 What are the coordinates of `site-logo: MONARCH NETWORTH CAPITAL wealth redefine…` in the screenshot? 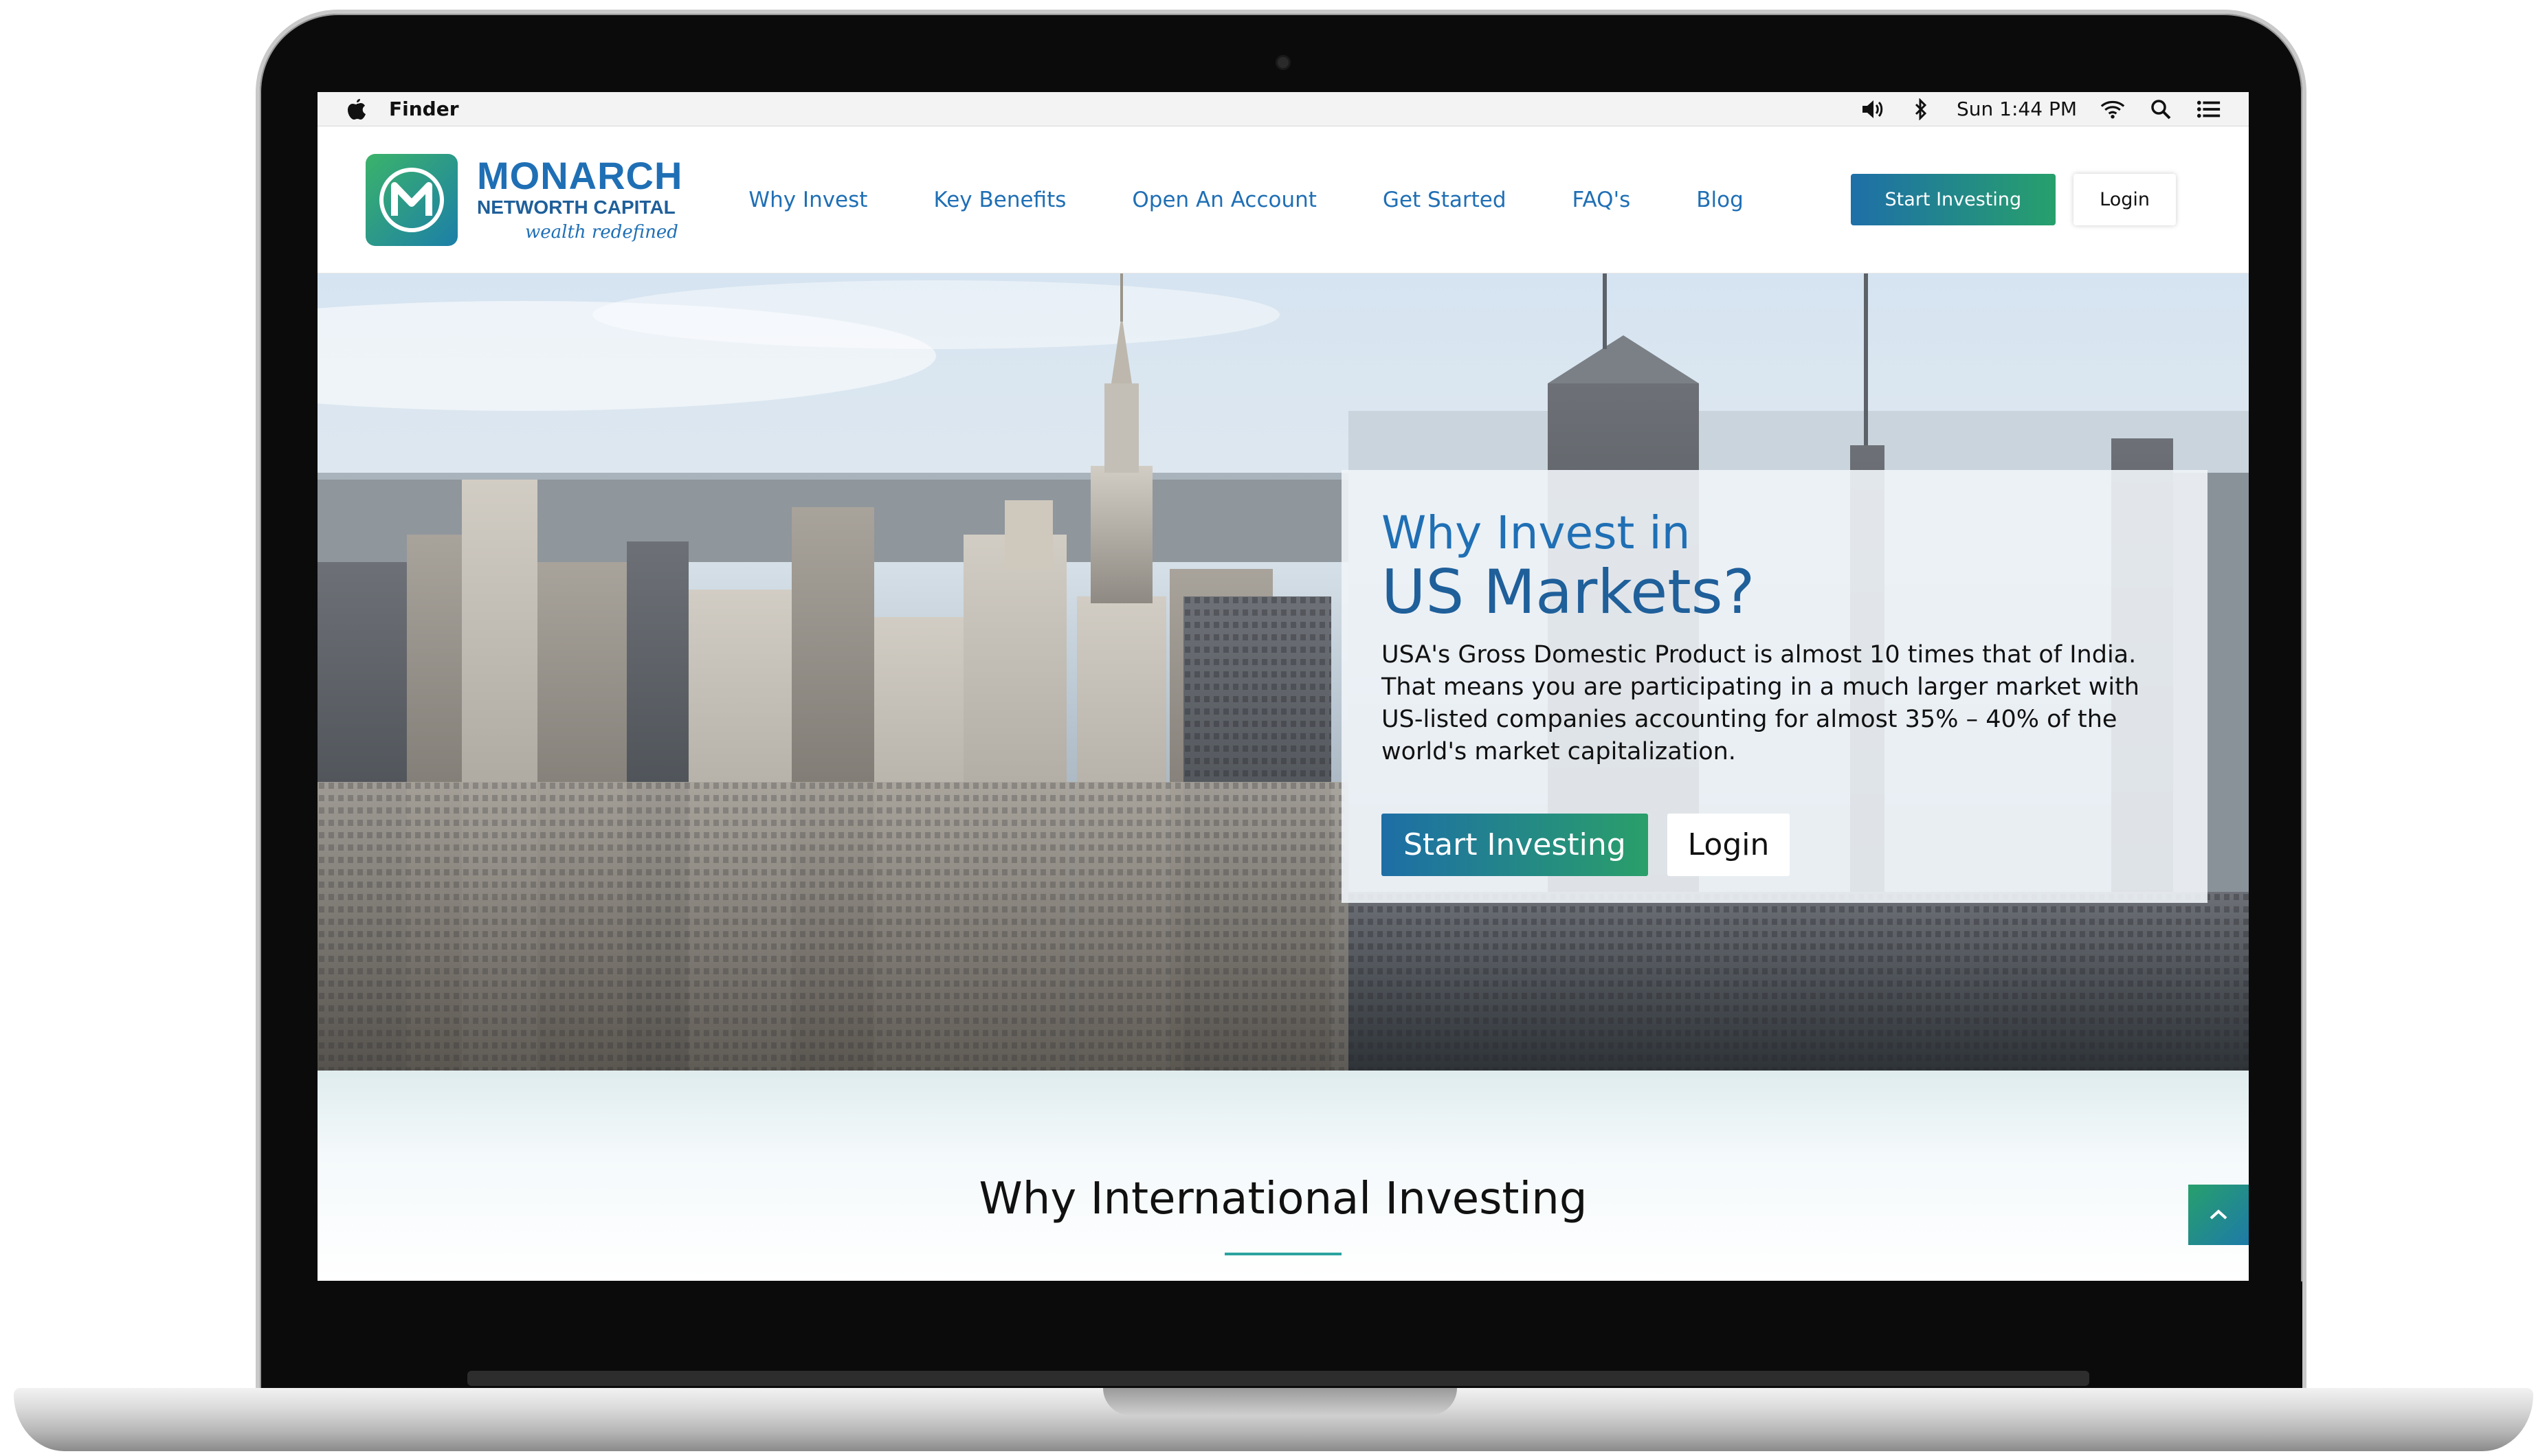 It's located at (525, 199).